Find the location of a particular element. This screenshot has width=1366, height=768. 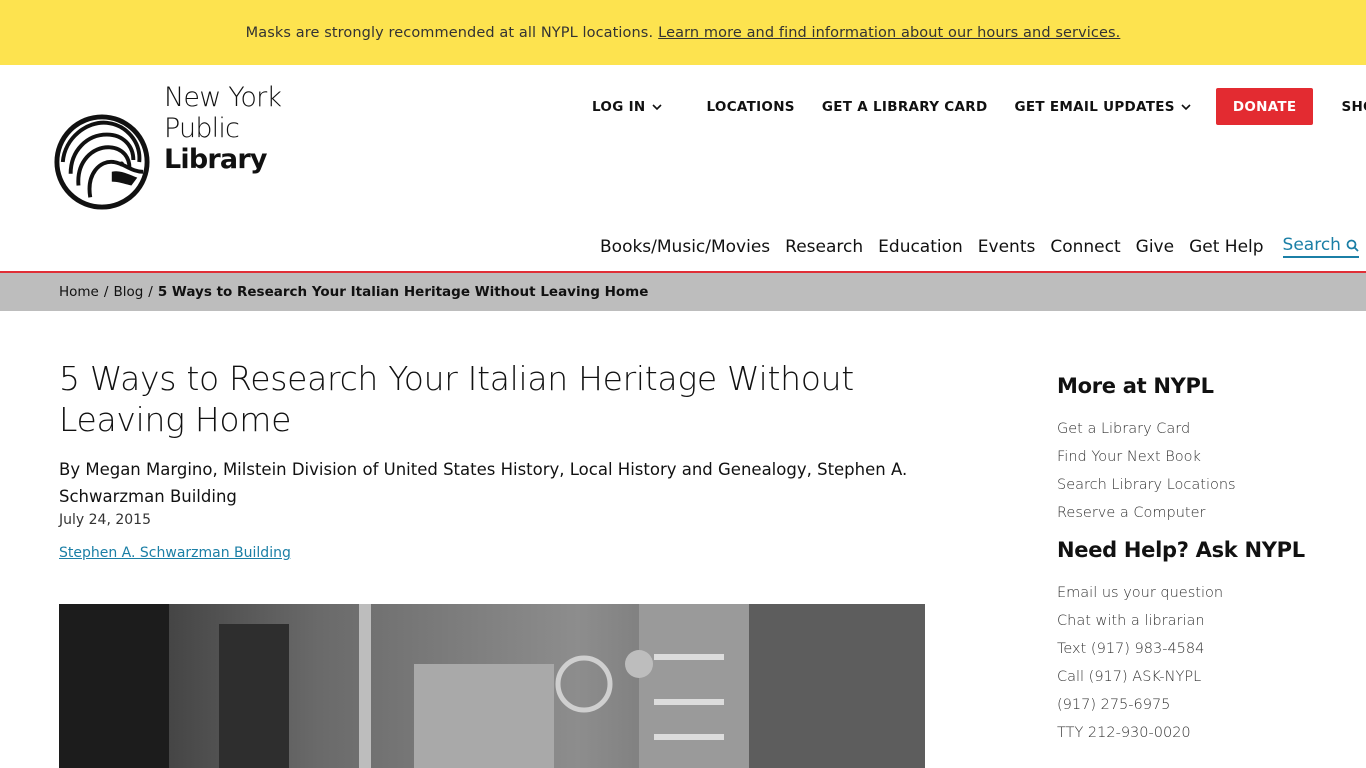

sidebar-link-locations: Search Library Locations is located at coordinates (1202, 485).